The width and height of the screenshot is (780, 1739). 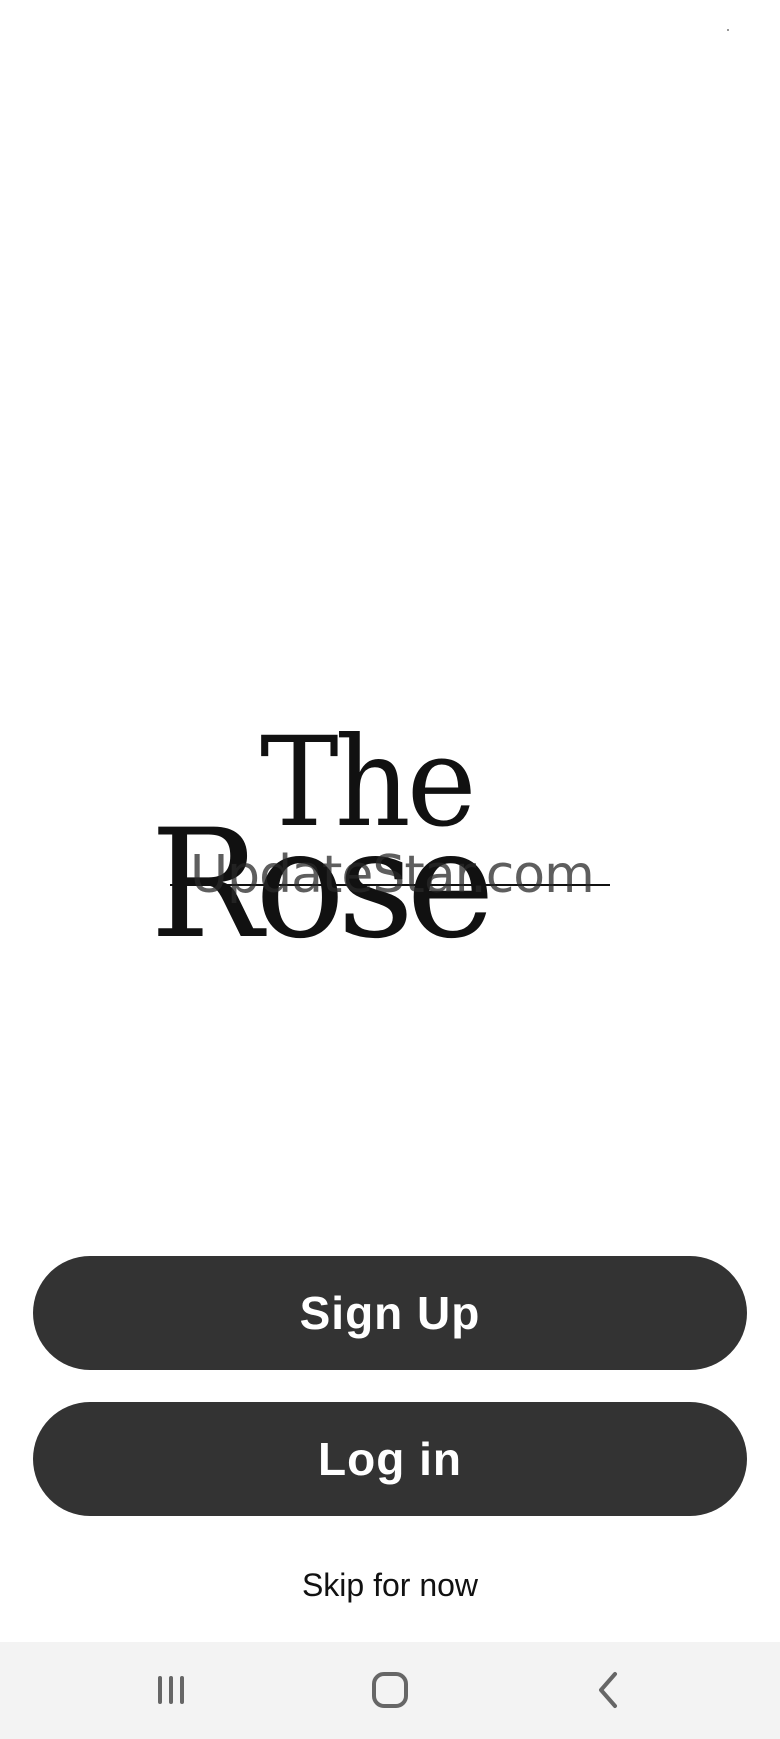 What do you see at coordinates (390, 1459) in the screenshot?
I see `log-in-button: Log in` at bounding box center [390, 1459].